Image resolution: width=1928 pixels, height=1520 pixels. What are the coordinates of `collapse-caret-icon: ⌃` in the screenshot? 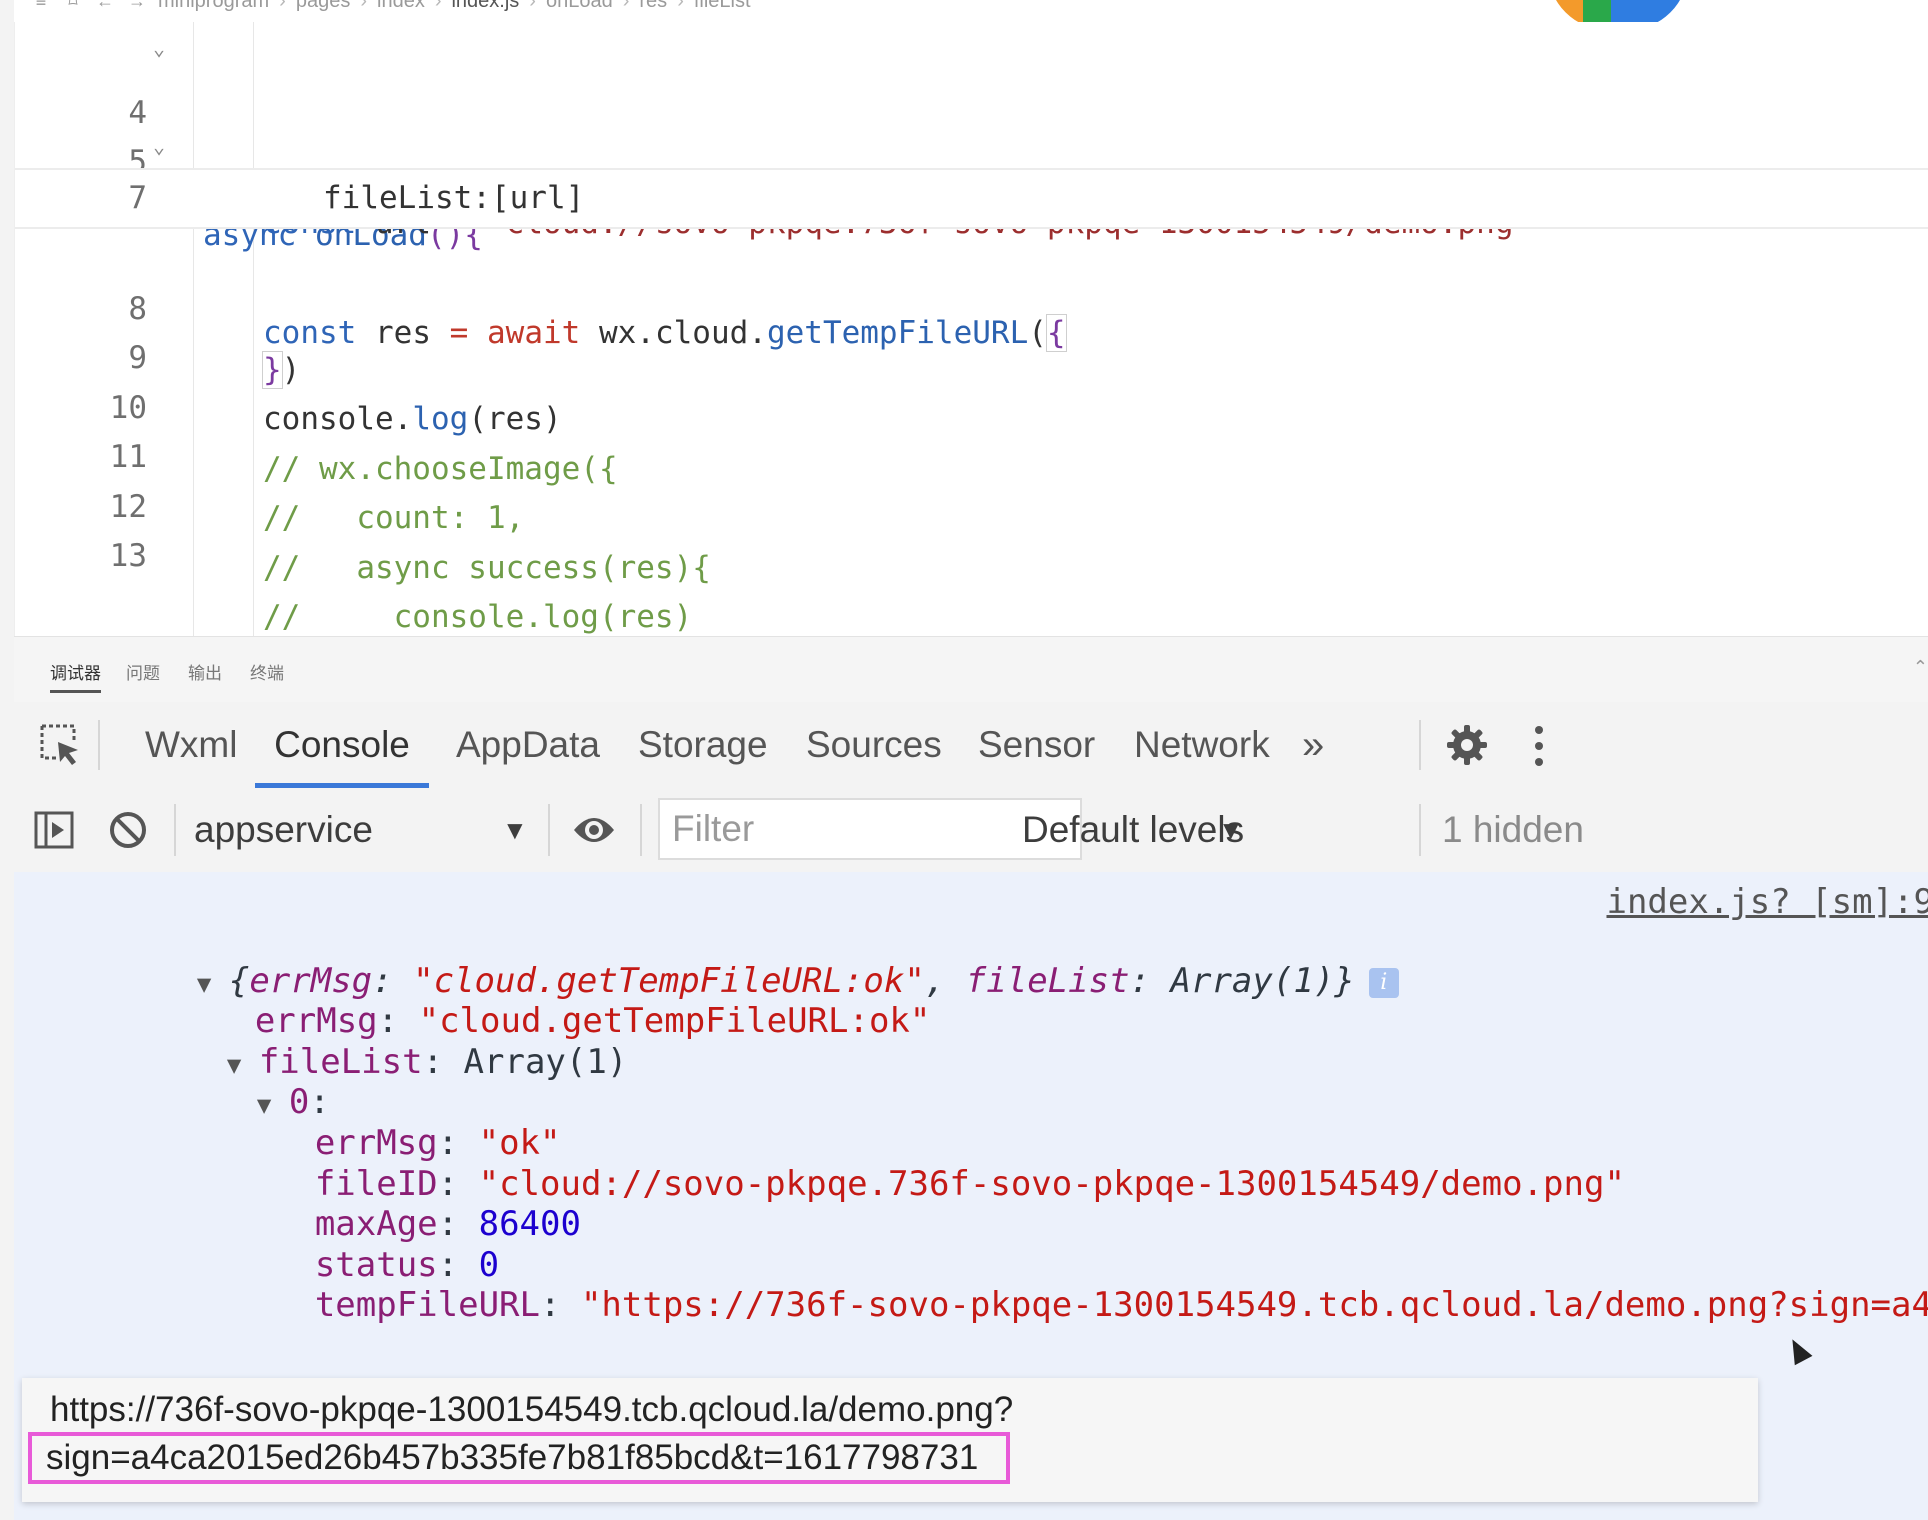 It's located at (1920, 667).